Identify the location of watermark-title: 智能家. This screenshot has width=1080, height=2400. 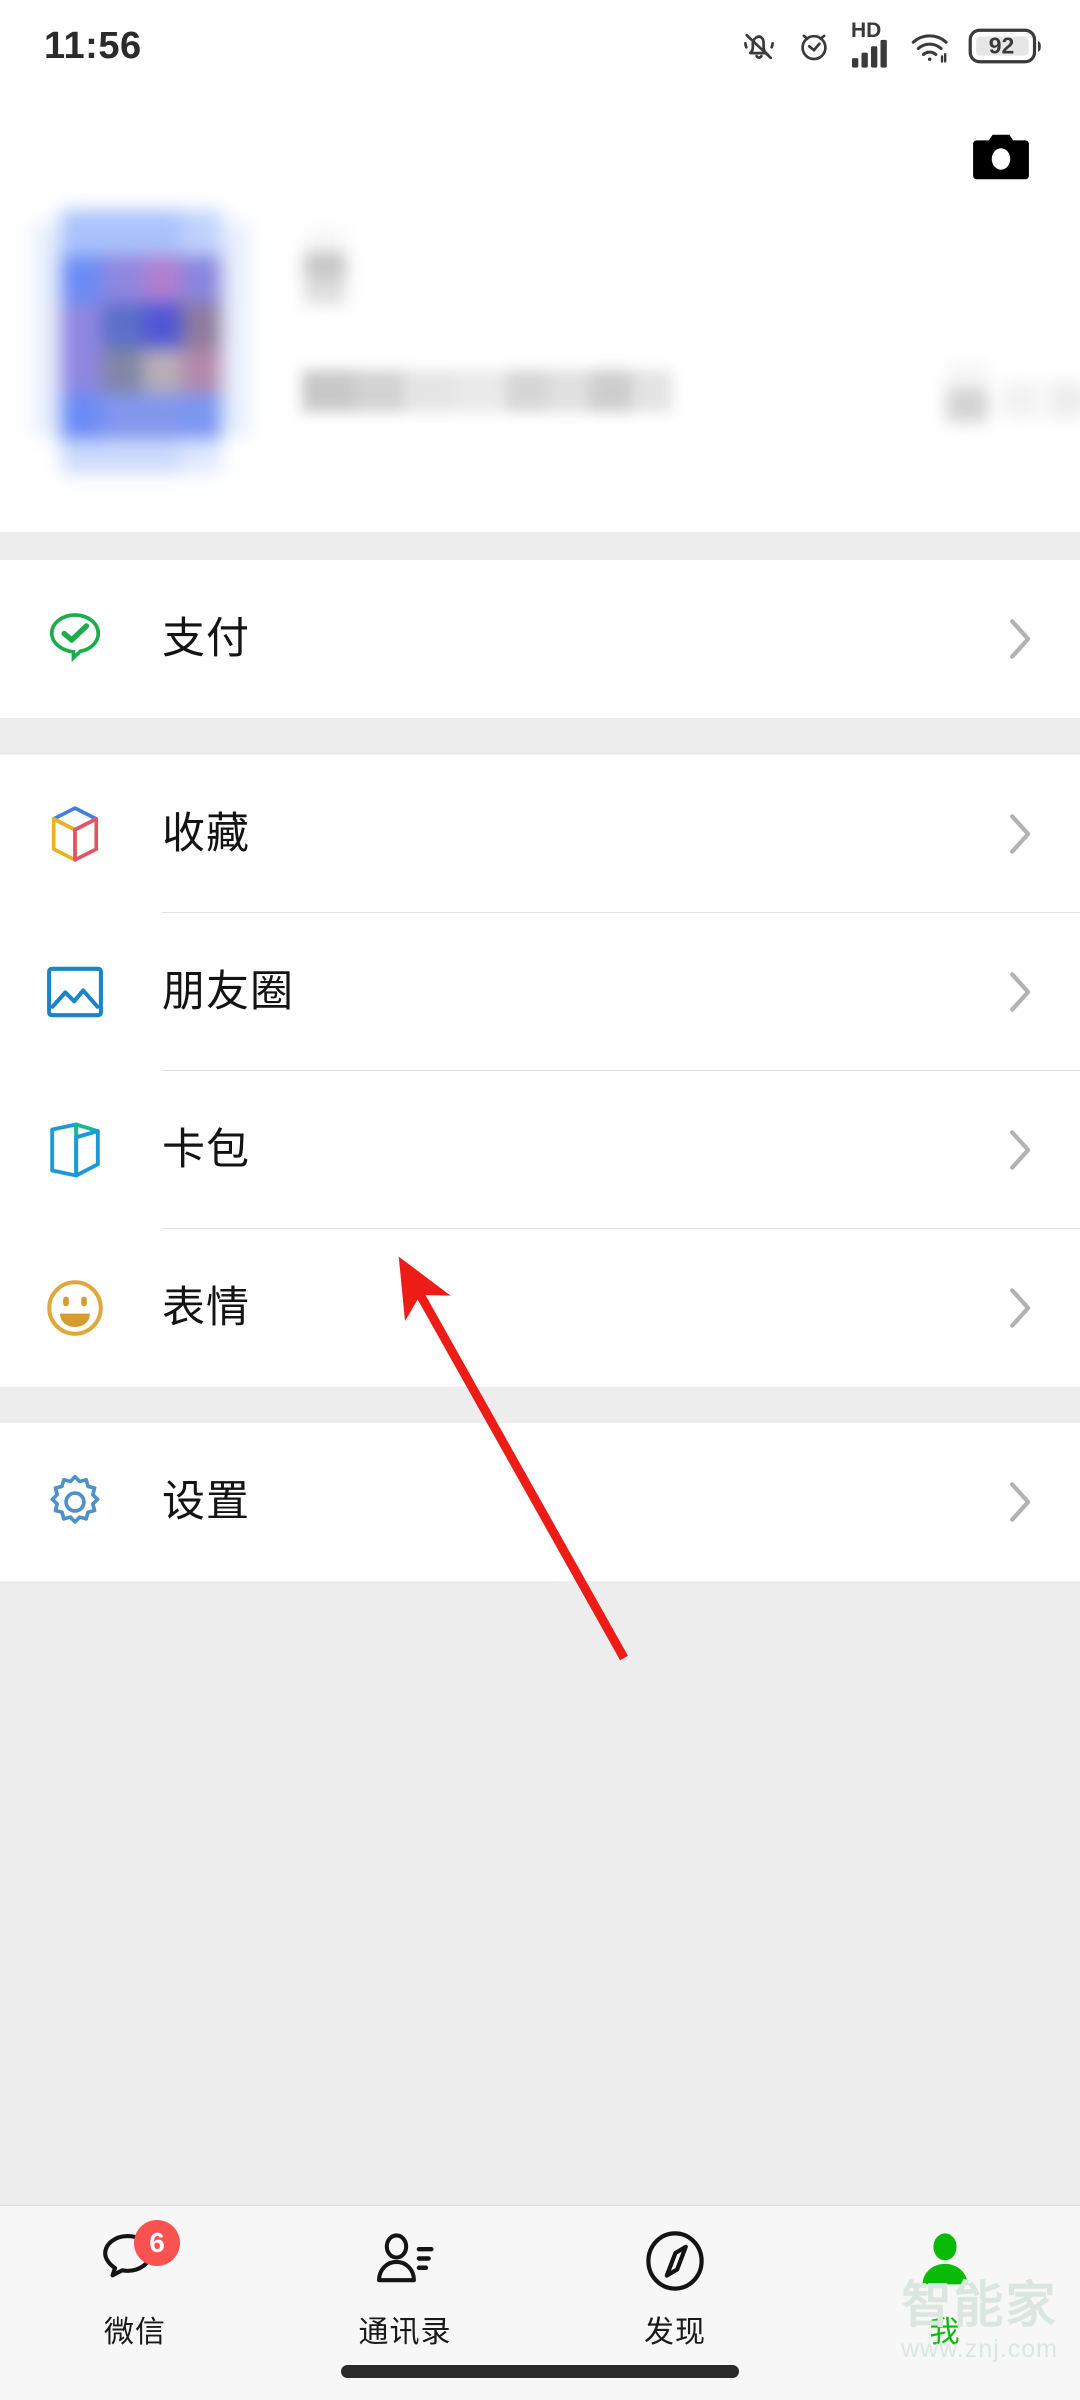
(979, 2304).